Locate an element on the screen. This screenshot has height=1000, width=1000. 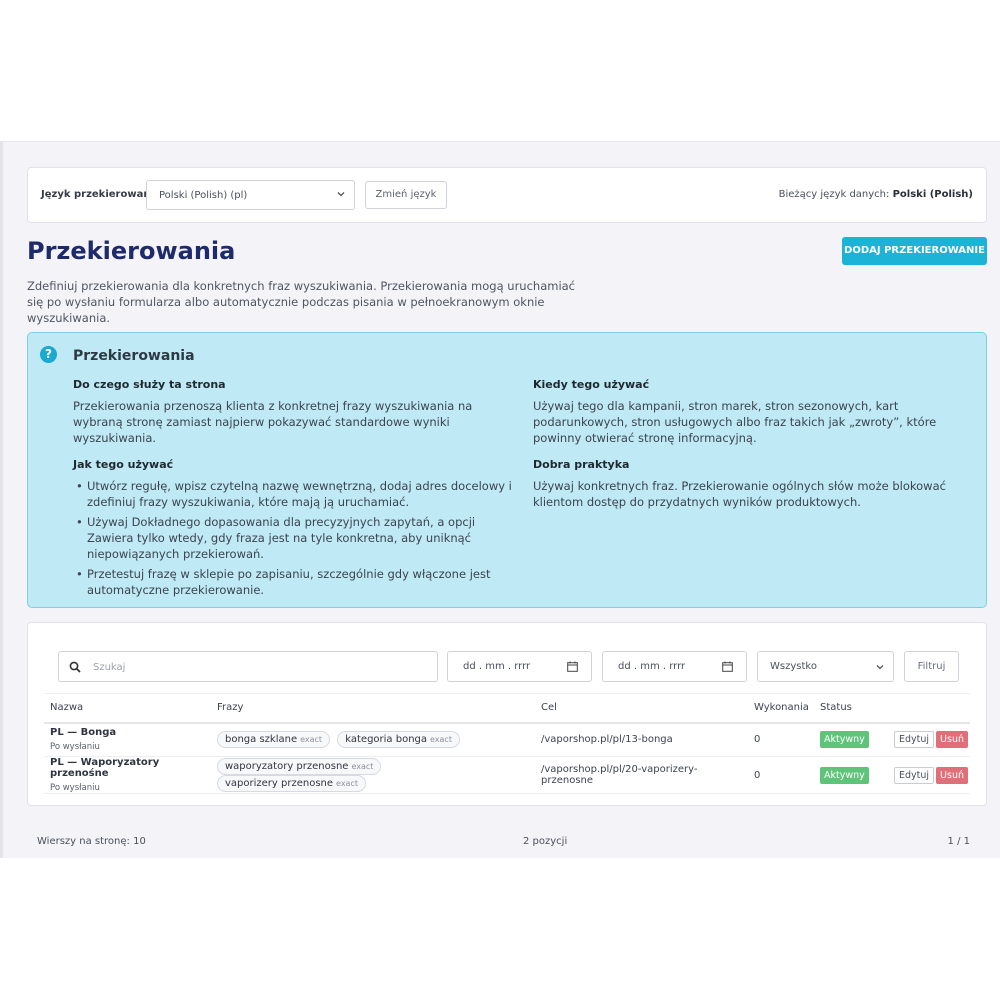
info-best-title: Dobra praktyka is located at coordinates (581, 464).